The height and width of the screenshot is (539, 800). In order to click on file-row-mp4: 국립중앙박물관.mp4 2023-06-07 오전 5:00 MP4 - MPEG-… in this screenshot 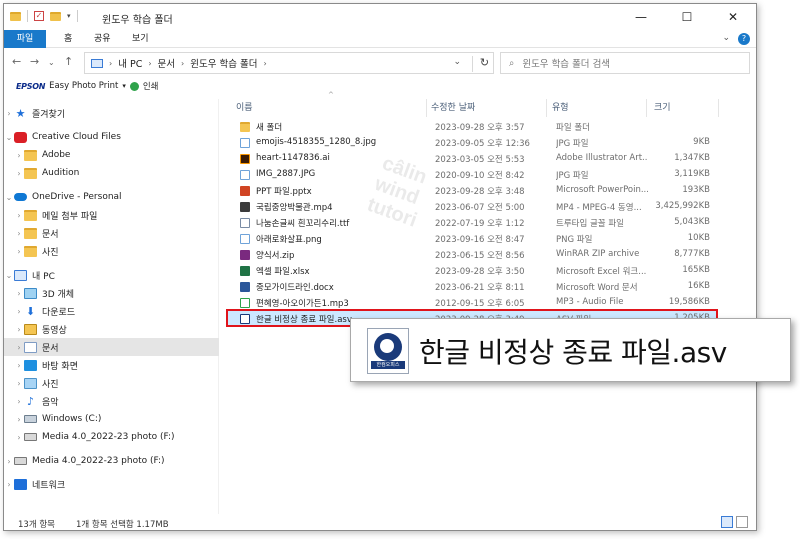, I will do `click(472, 207)`.